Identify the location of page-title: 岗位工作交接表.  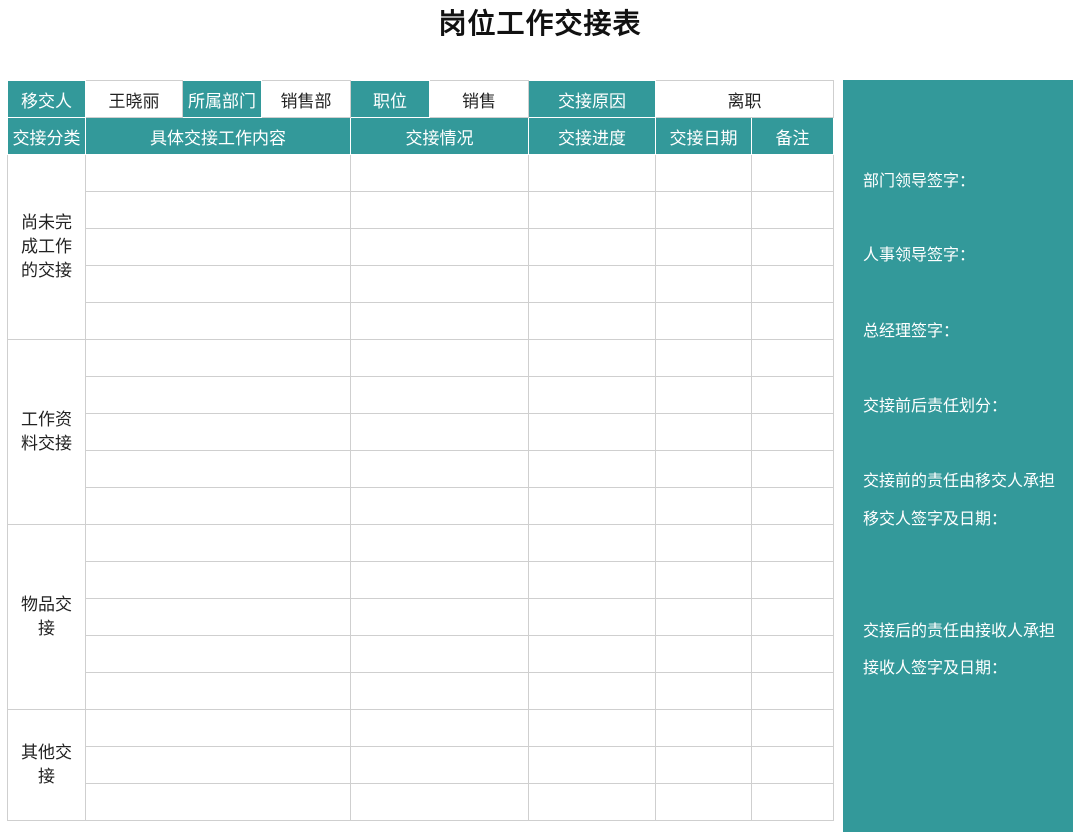
(540, 23).